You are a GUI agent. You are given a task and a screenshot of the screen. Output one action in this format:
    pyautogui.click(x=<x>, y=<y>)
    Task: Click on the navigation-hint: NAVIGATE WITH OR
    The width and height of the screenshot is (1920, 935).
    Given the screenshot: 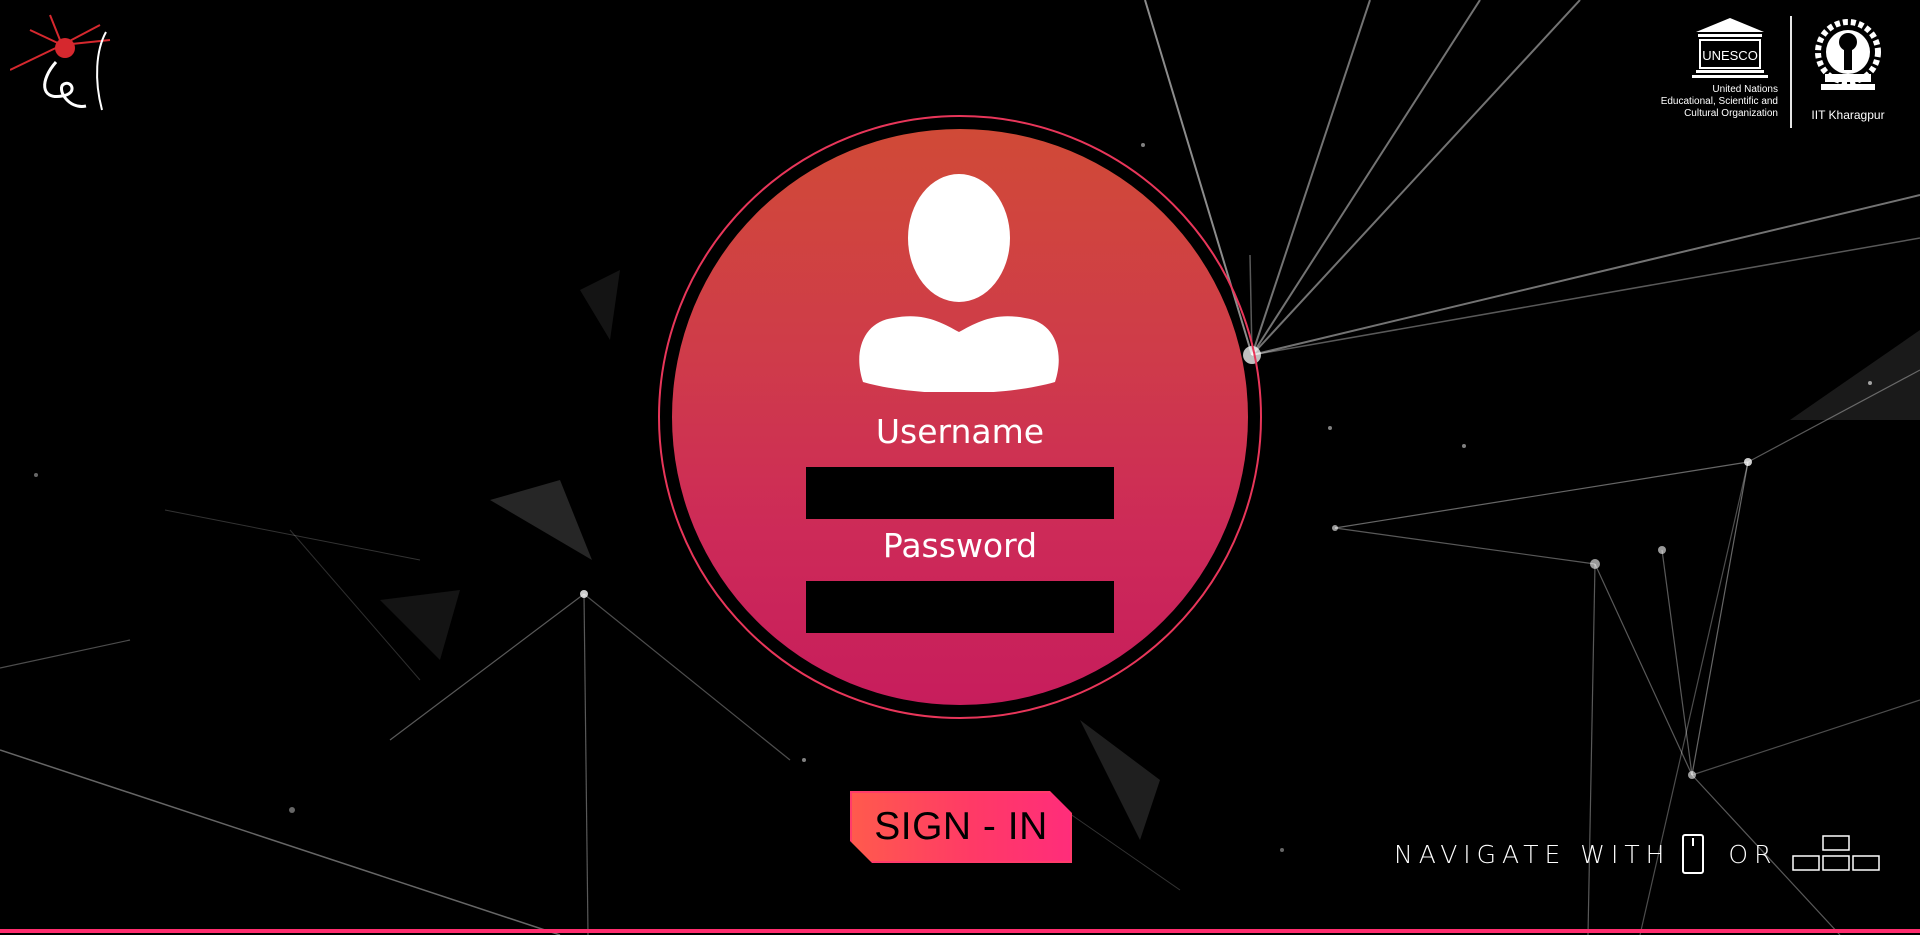 What is the action you would take?
    pyautogui.click(x=1637, y=854)
    